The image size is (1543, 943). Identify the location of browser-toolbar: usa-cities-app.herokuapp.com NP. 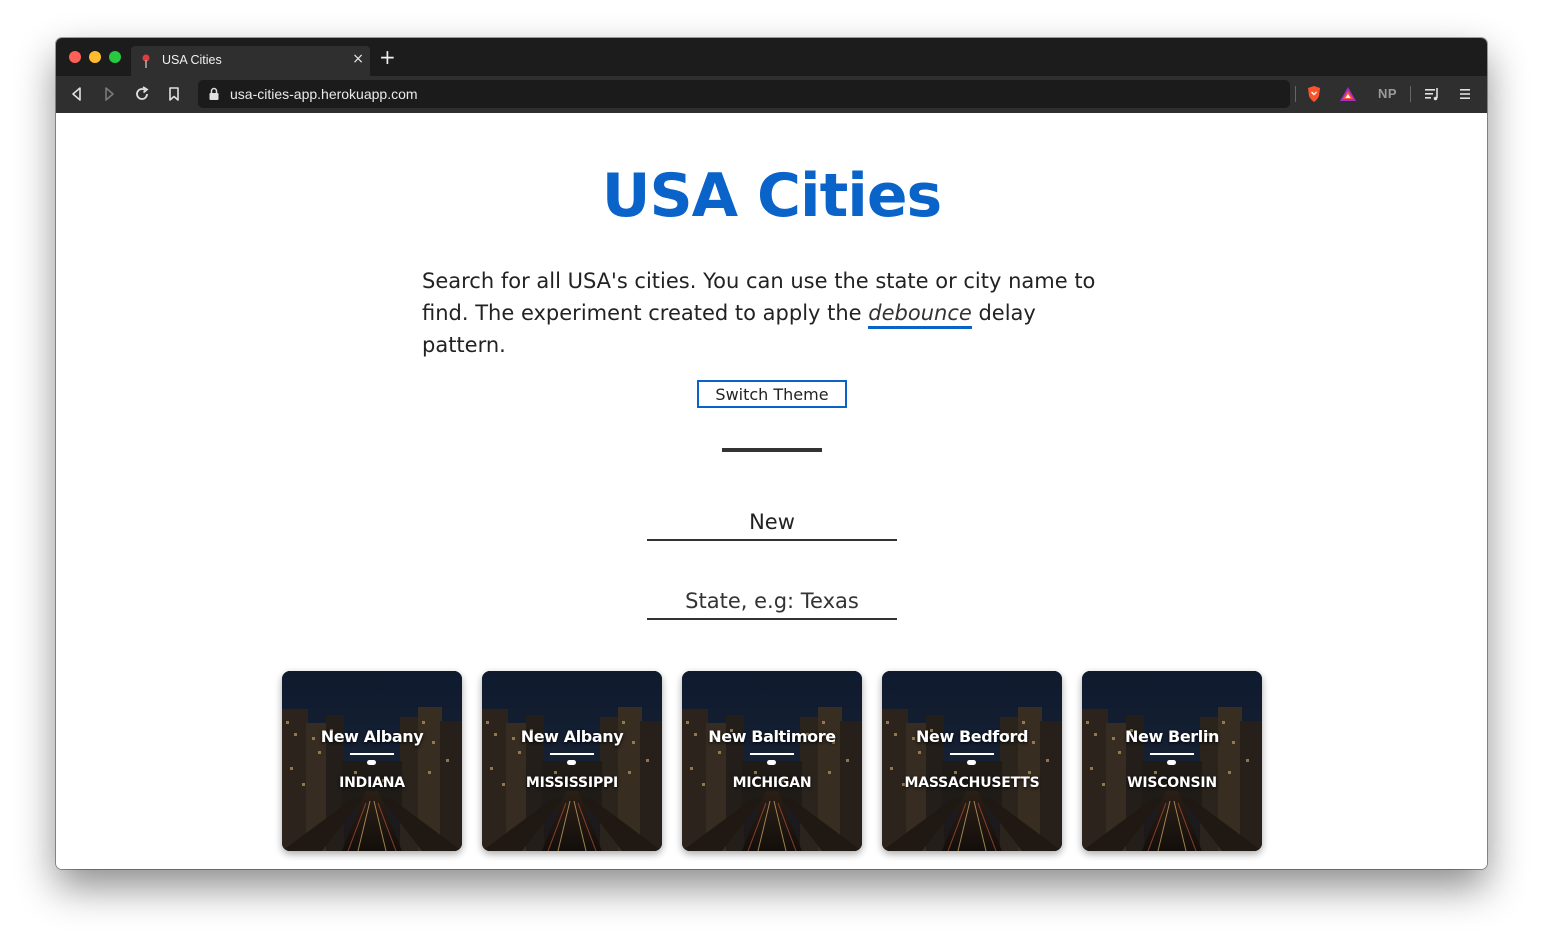
(771, 95).